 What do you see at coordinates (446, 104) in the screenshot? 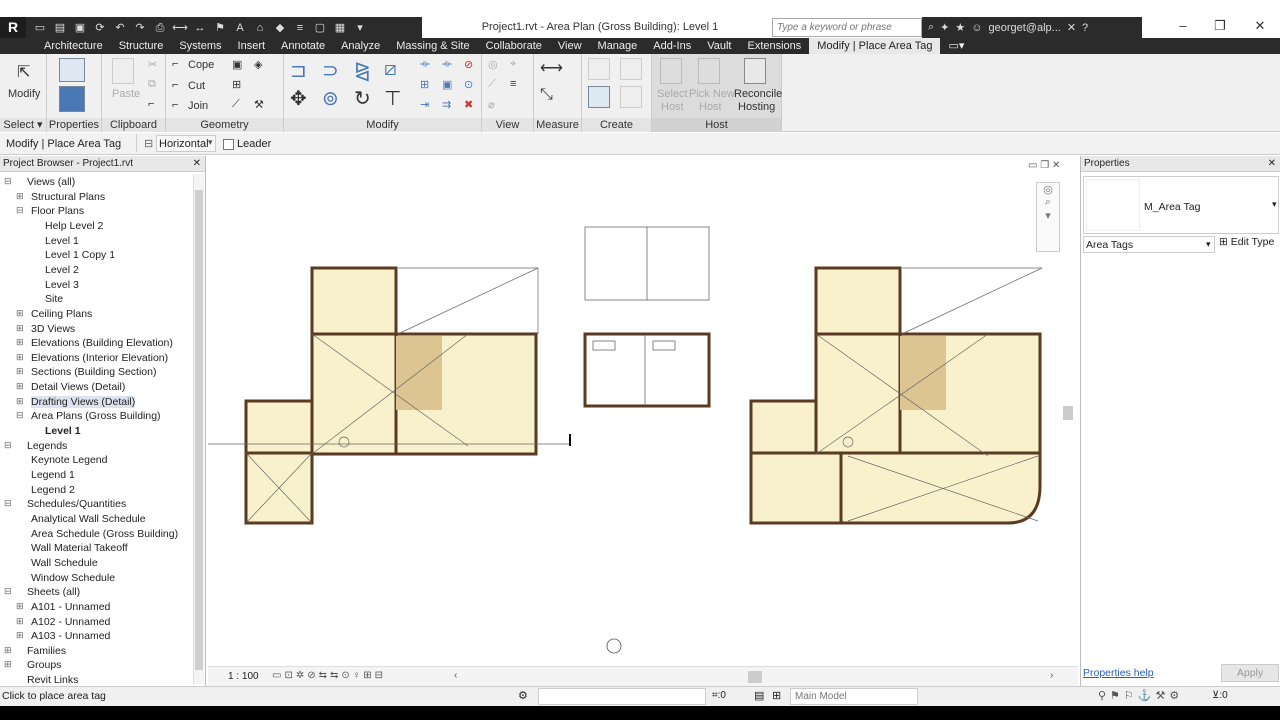
I see `trim-multiple-icon: ⇉` at bounding box center [446, 104].